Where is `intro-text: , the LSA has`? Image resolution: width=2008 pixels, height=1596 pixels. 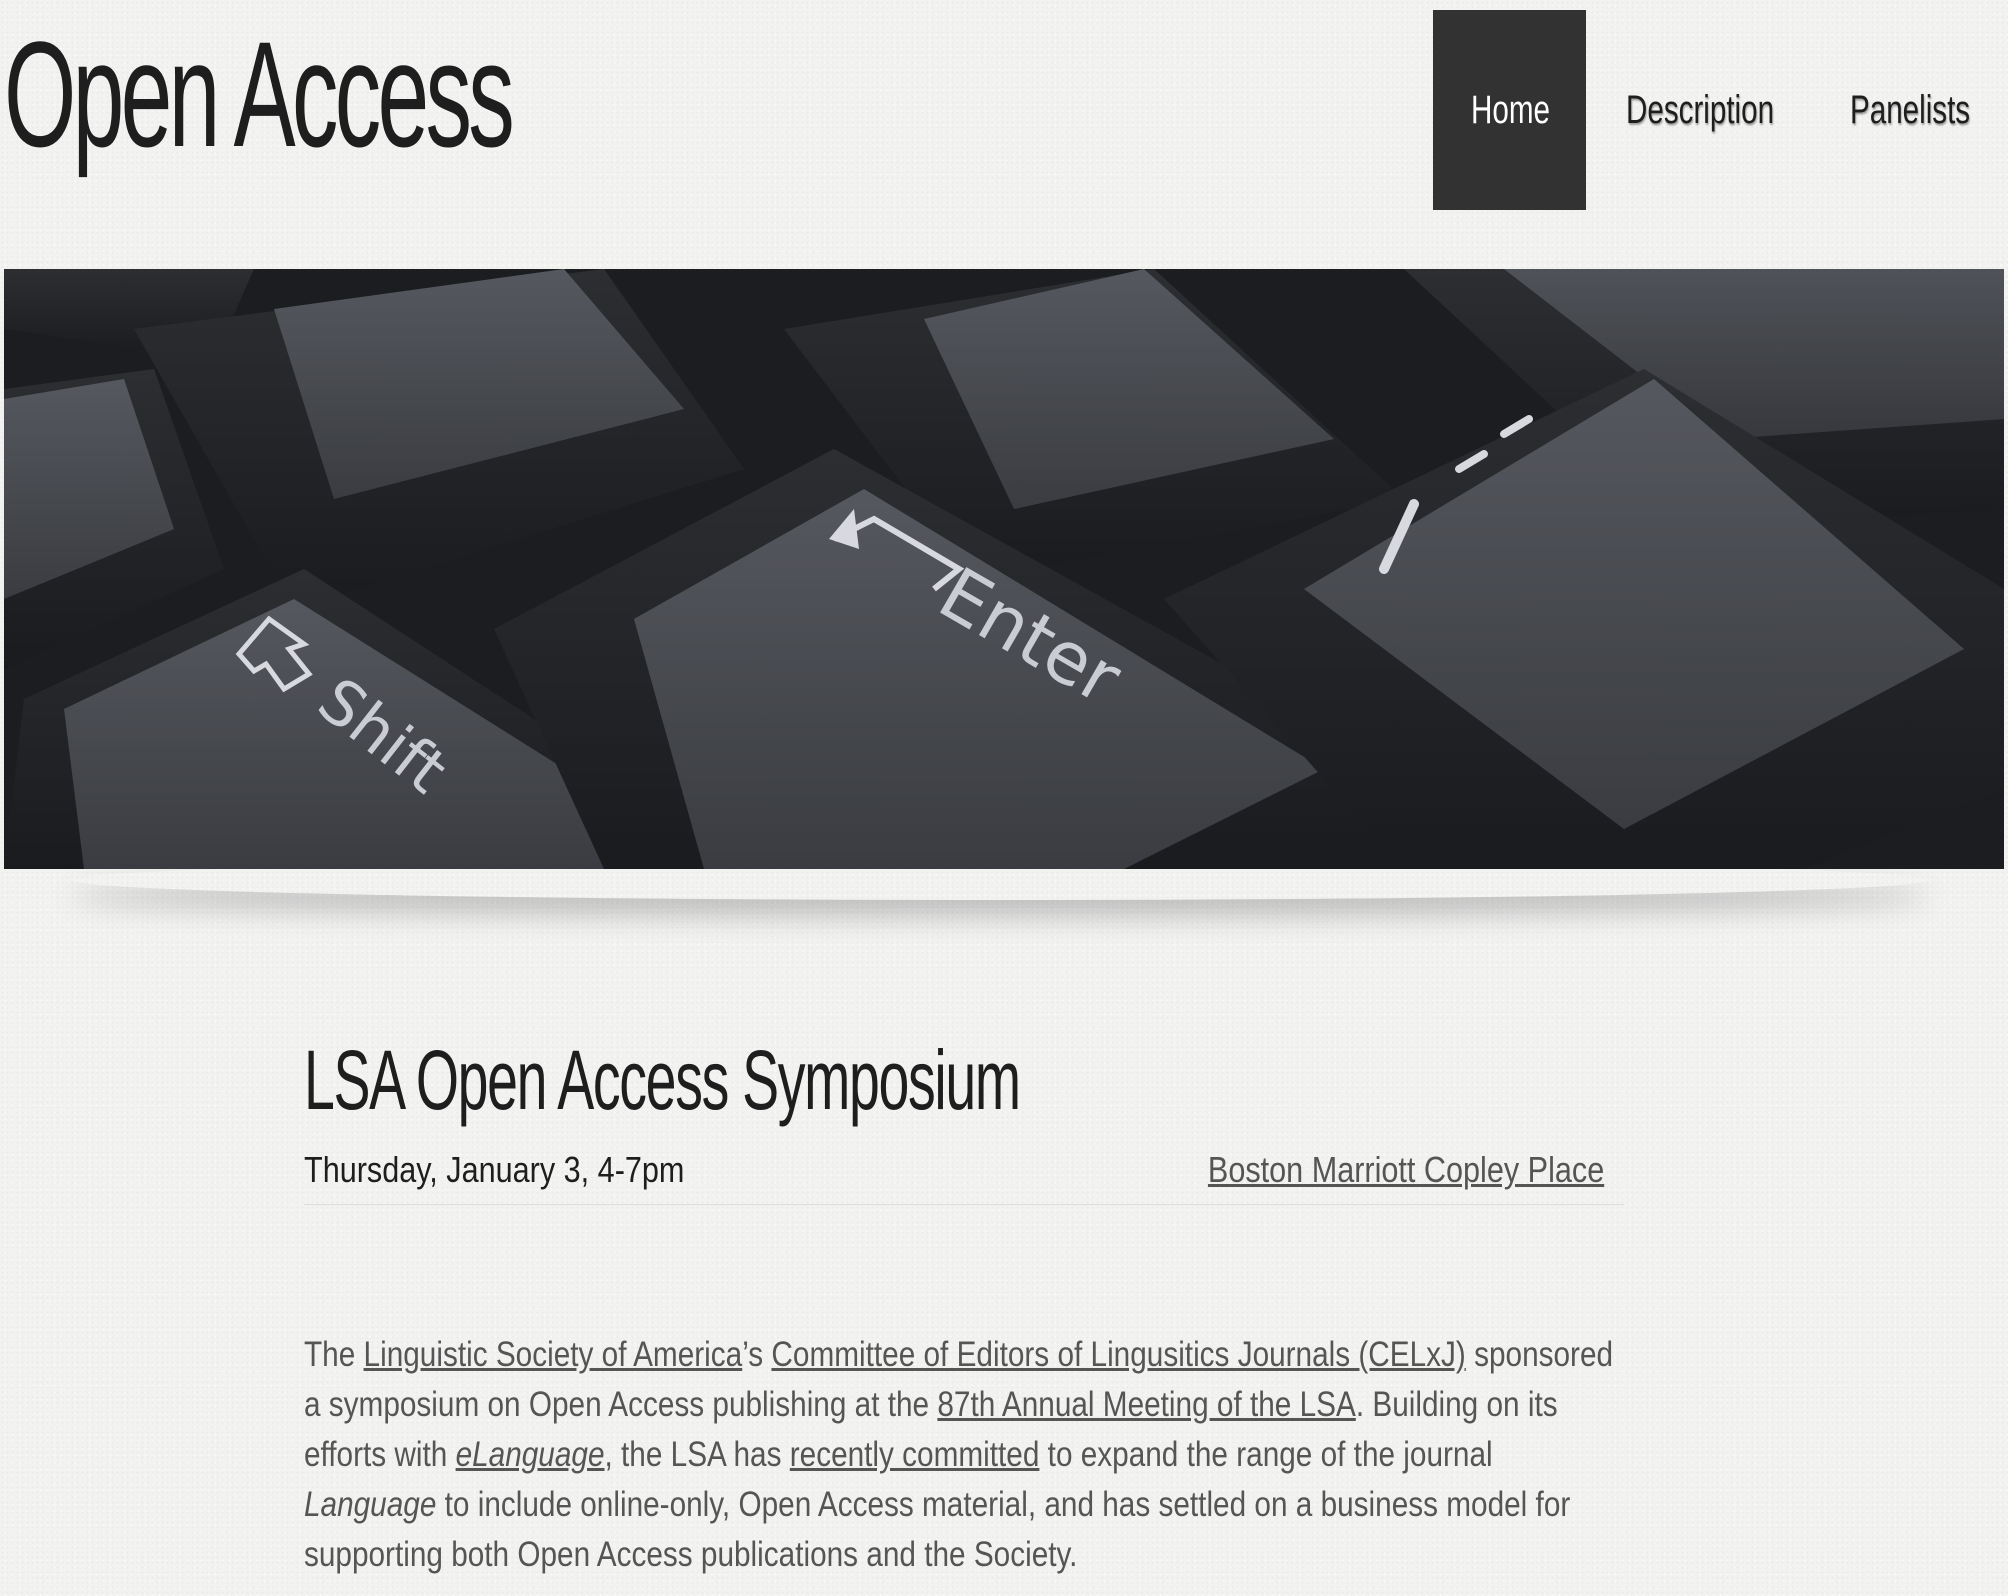 intro-text: , the LSA has is located at coordinates (697, 1454).